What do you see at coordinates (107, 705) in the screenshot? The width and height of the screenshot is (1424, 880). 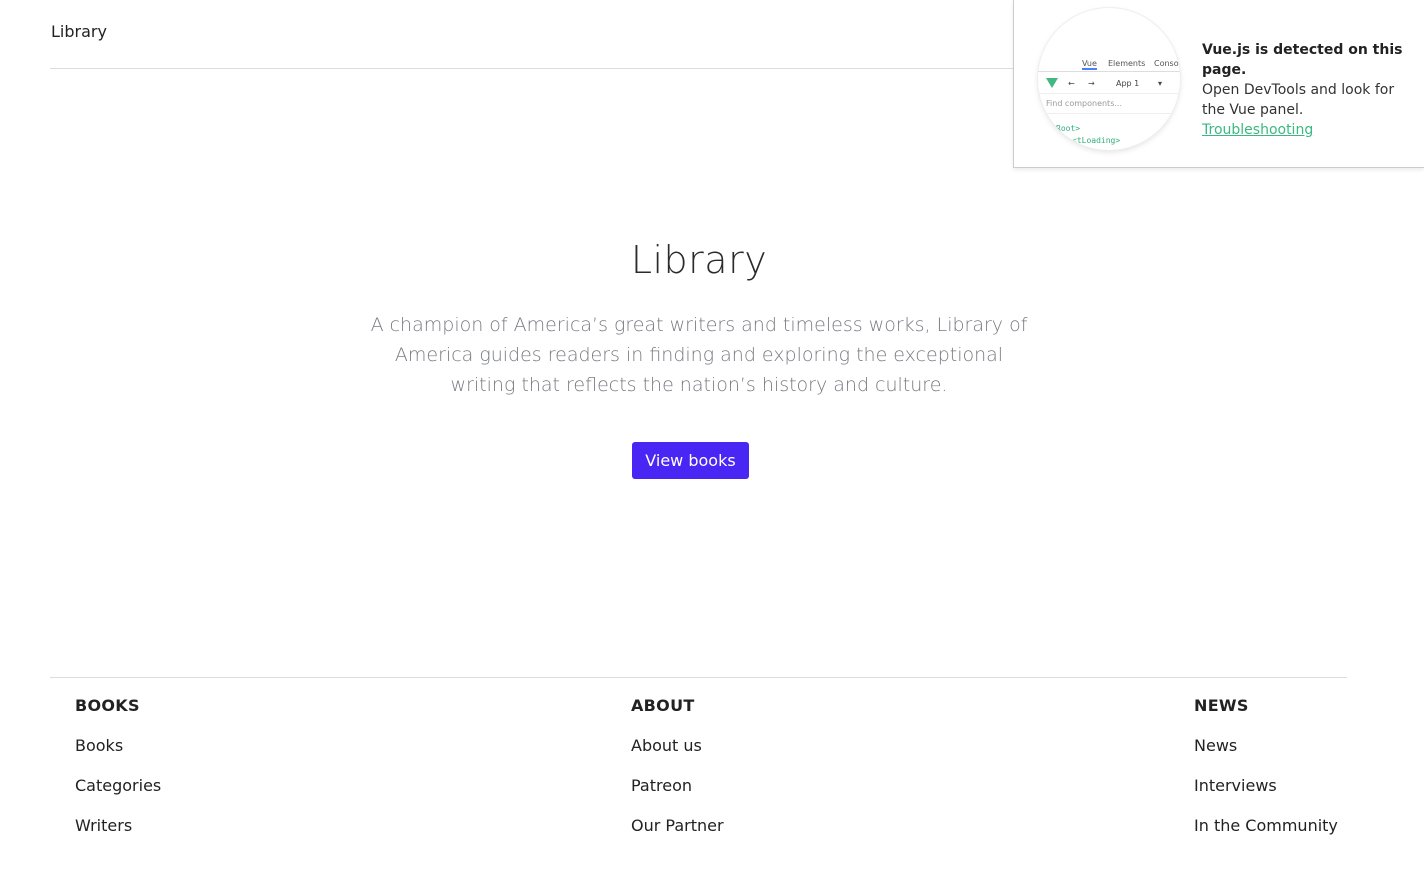 I see `footer-column-title: BOOKS` at bounding box center [107, 705].